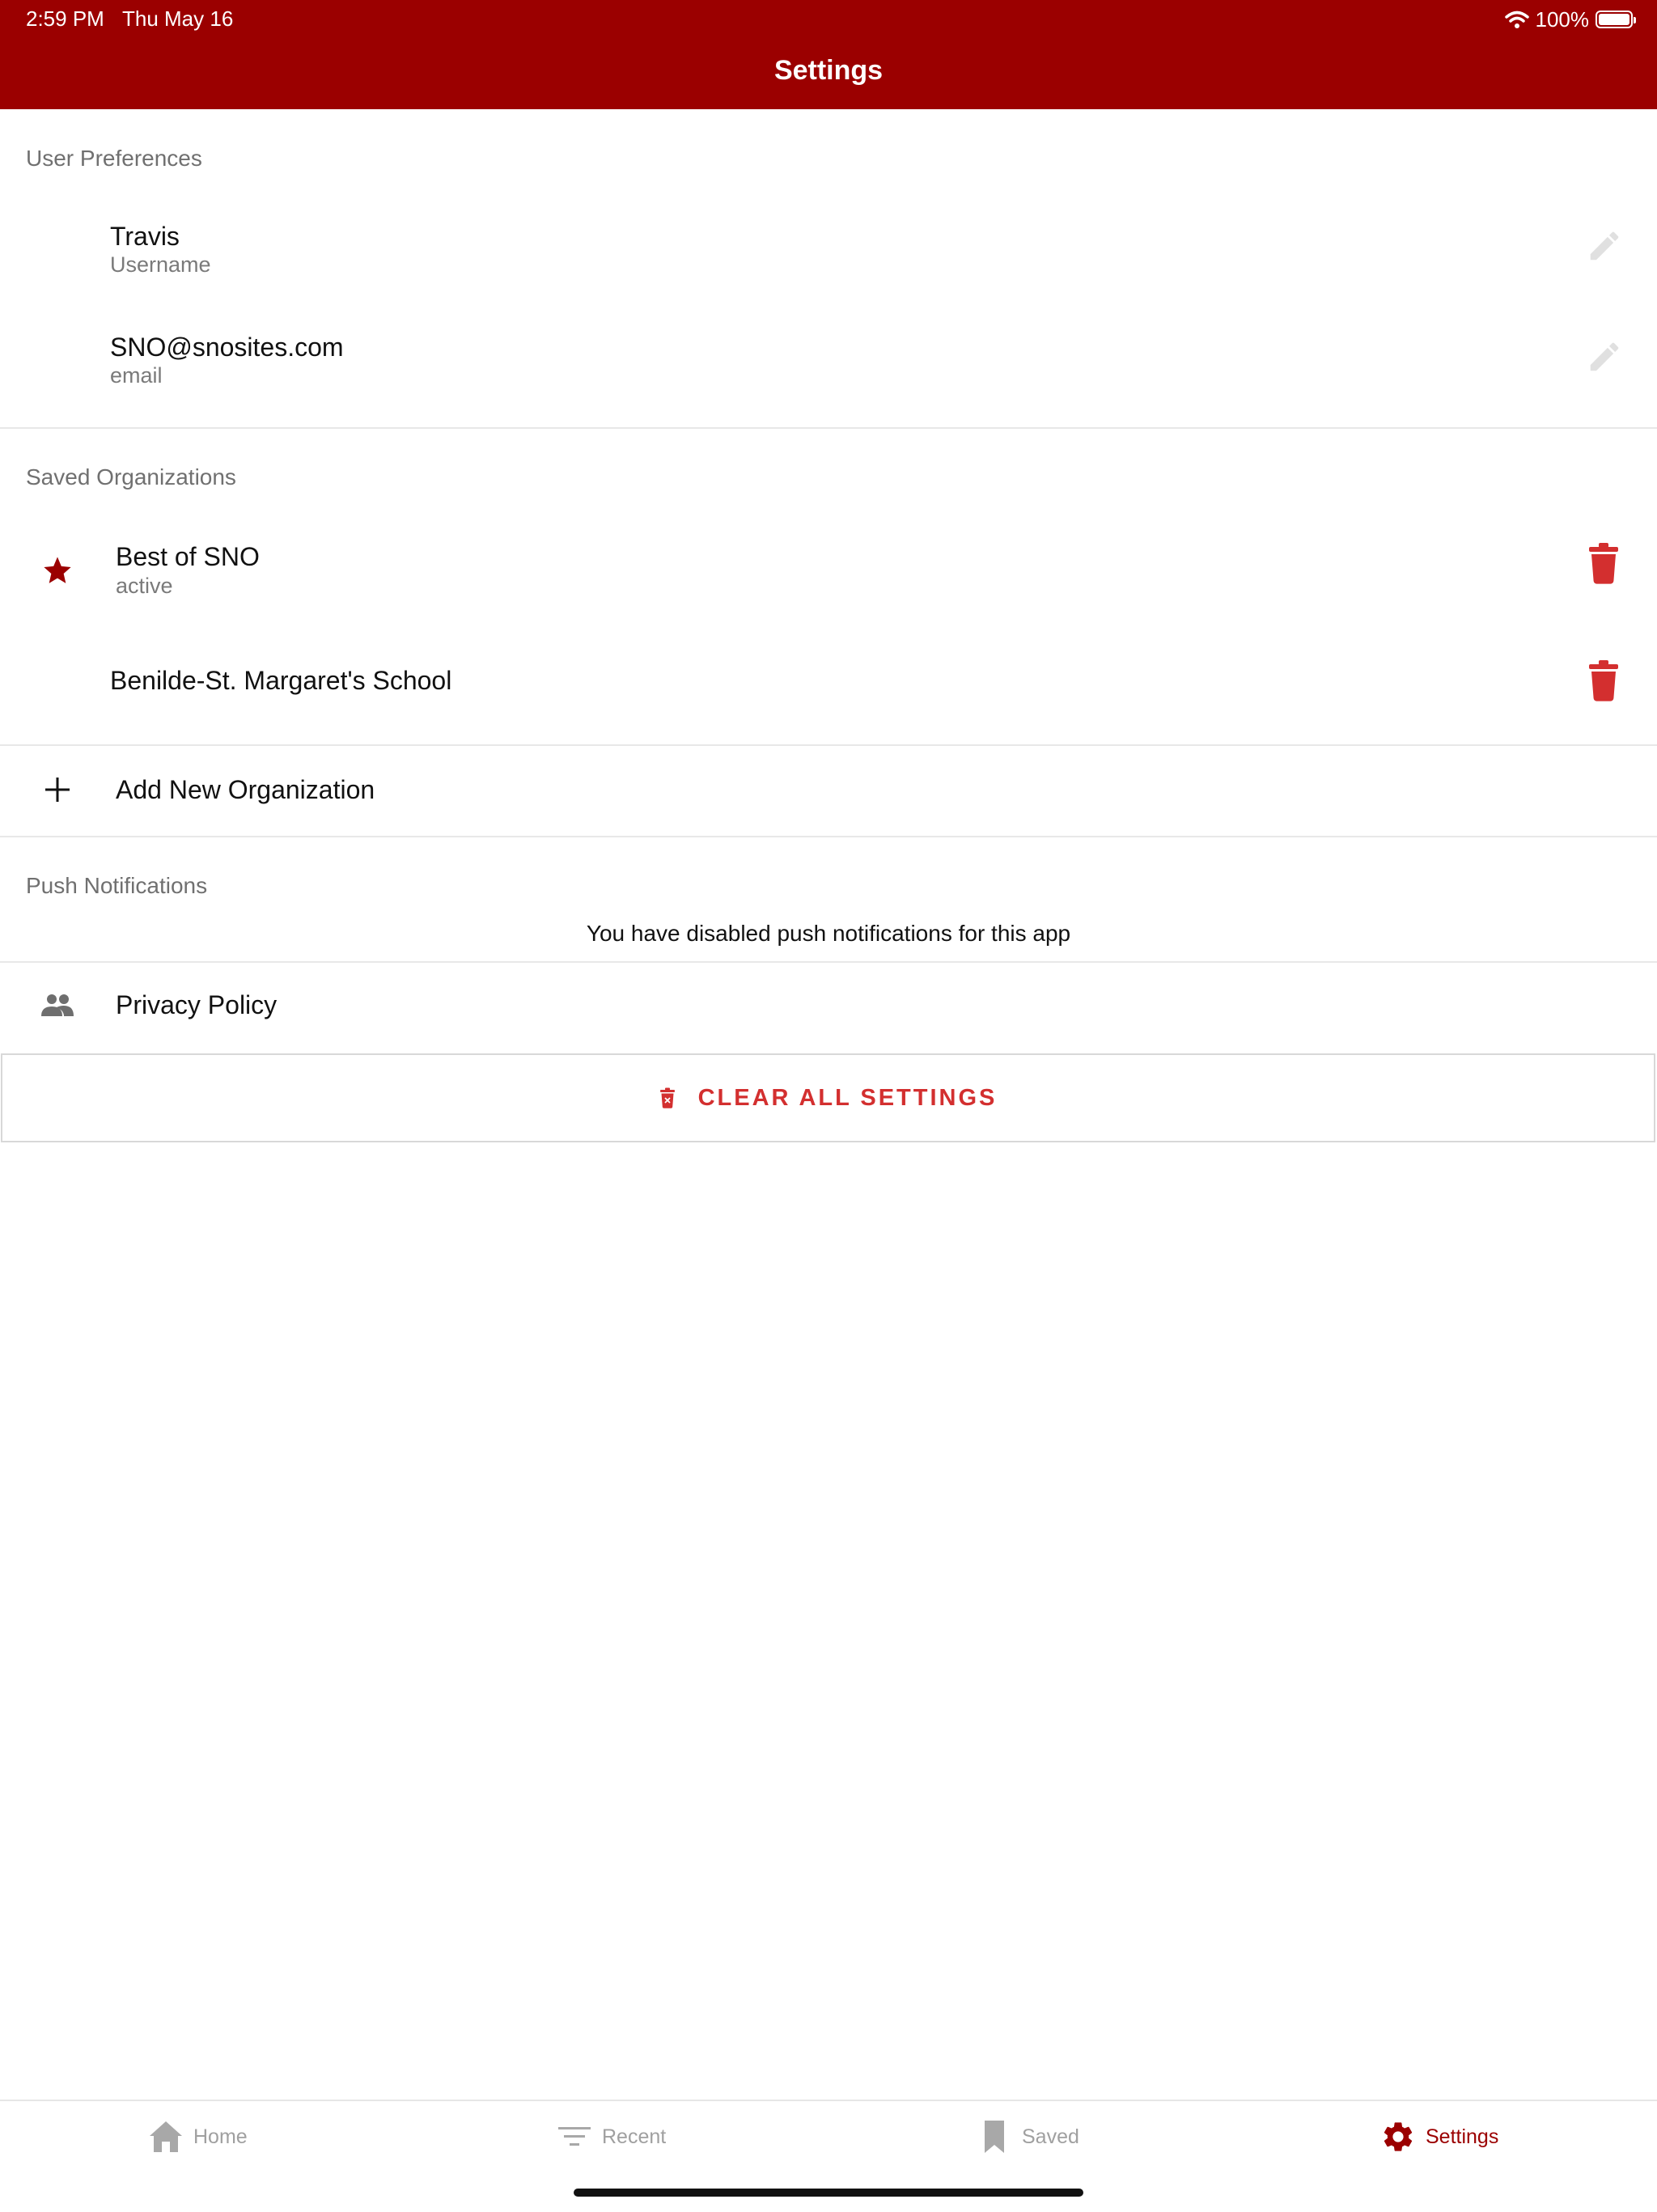  I want to click on home-indicator, so click(828, 2193).